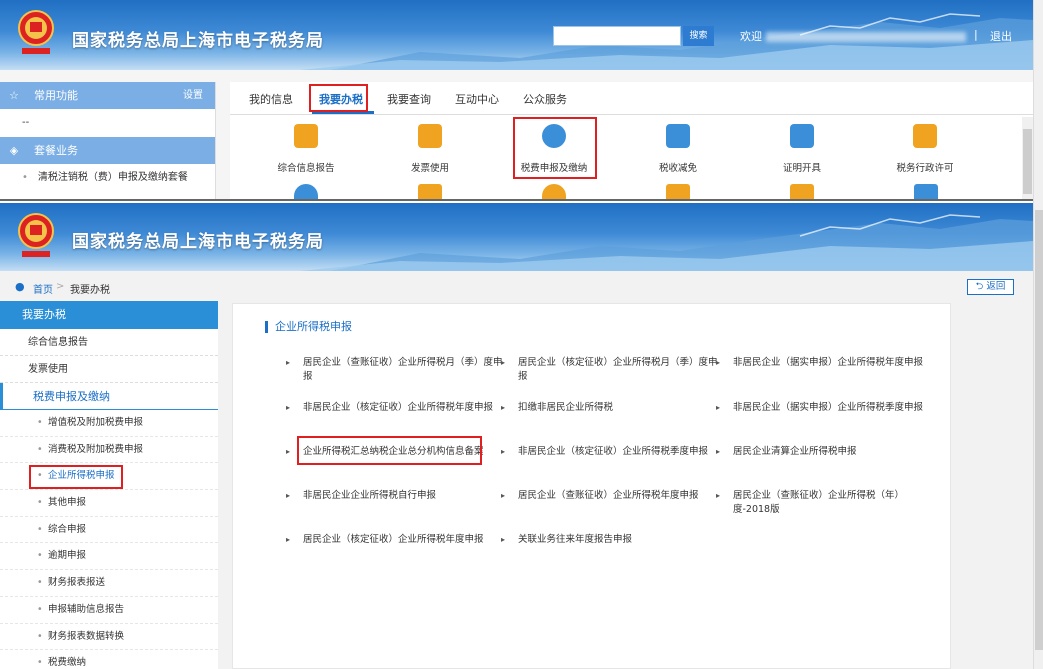 The image size is (1043, 669). I want to click on list-item: ▸ 非居民企业（据实申报）企业所得税年度申报, so click(829, 363).